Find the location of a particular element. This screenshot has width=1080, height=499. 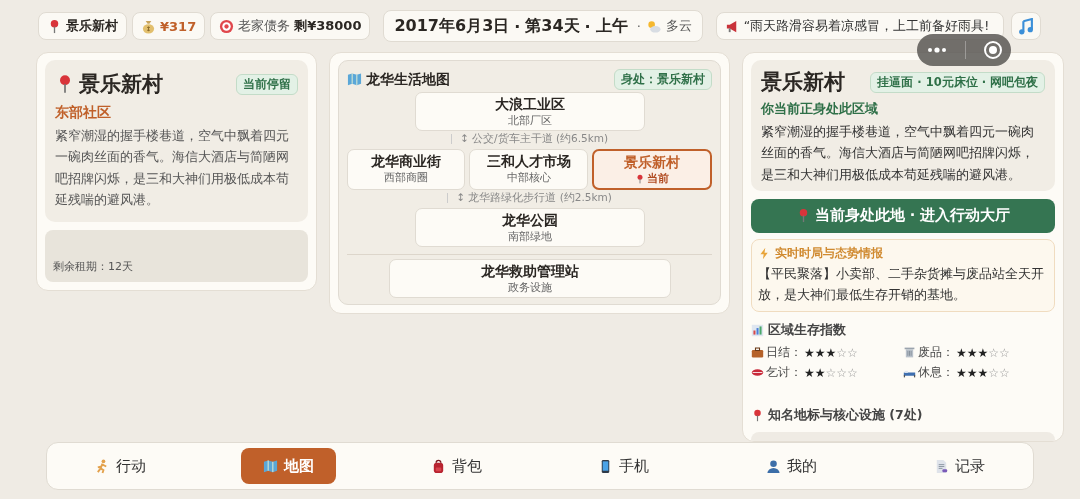

message-text: “雨天路滑容易着凉感冒，上工前备好雨具! is located at coordinates (866, 26).